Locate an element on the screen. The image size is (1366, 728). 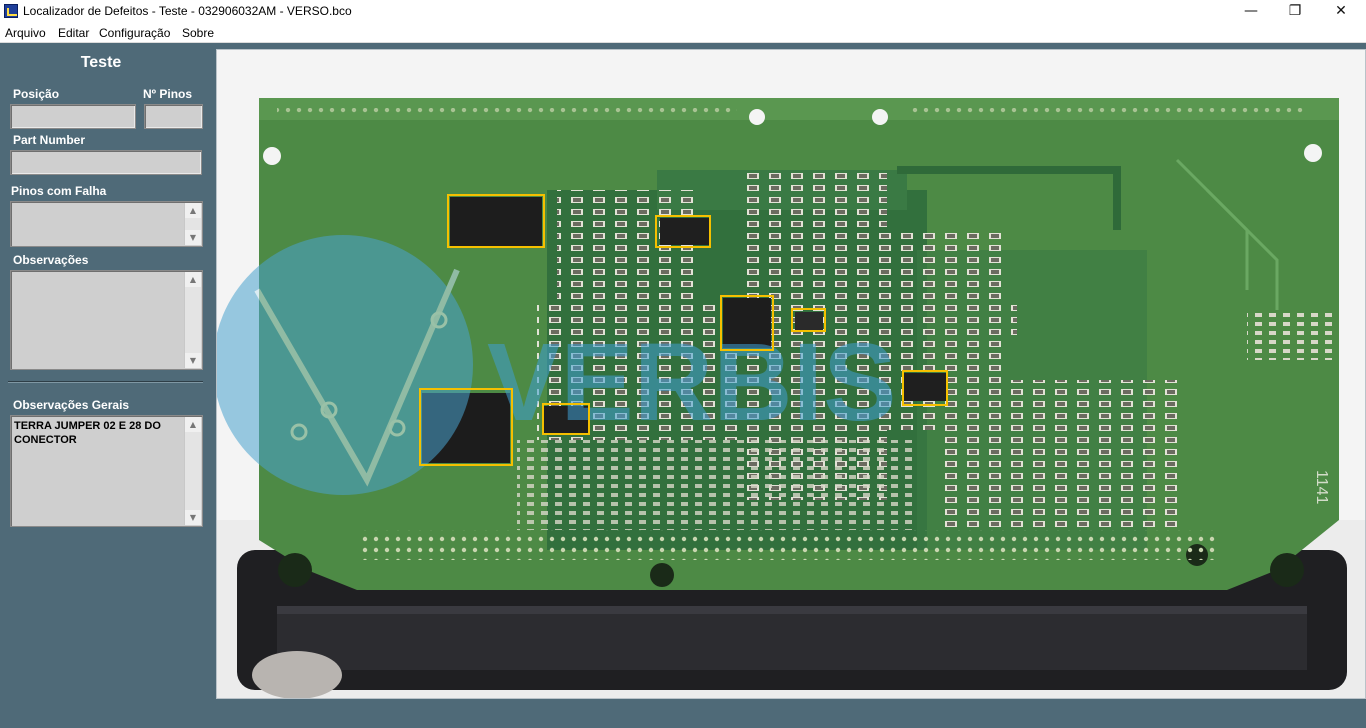
observacoes-gerais-label: Observações Gerais is located at coordinates (71, 405).